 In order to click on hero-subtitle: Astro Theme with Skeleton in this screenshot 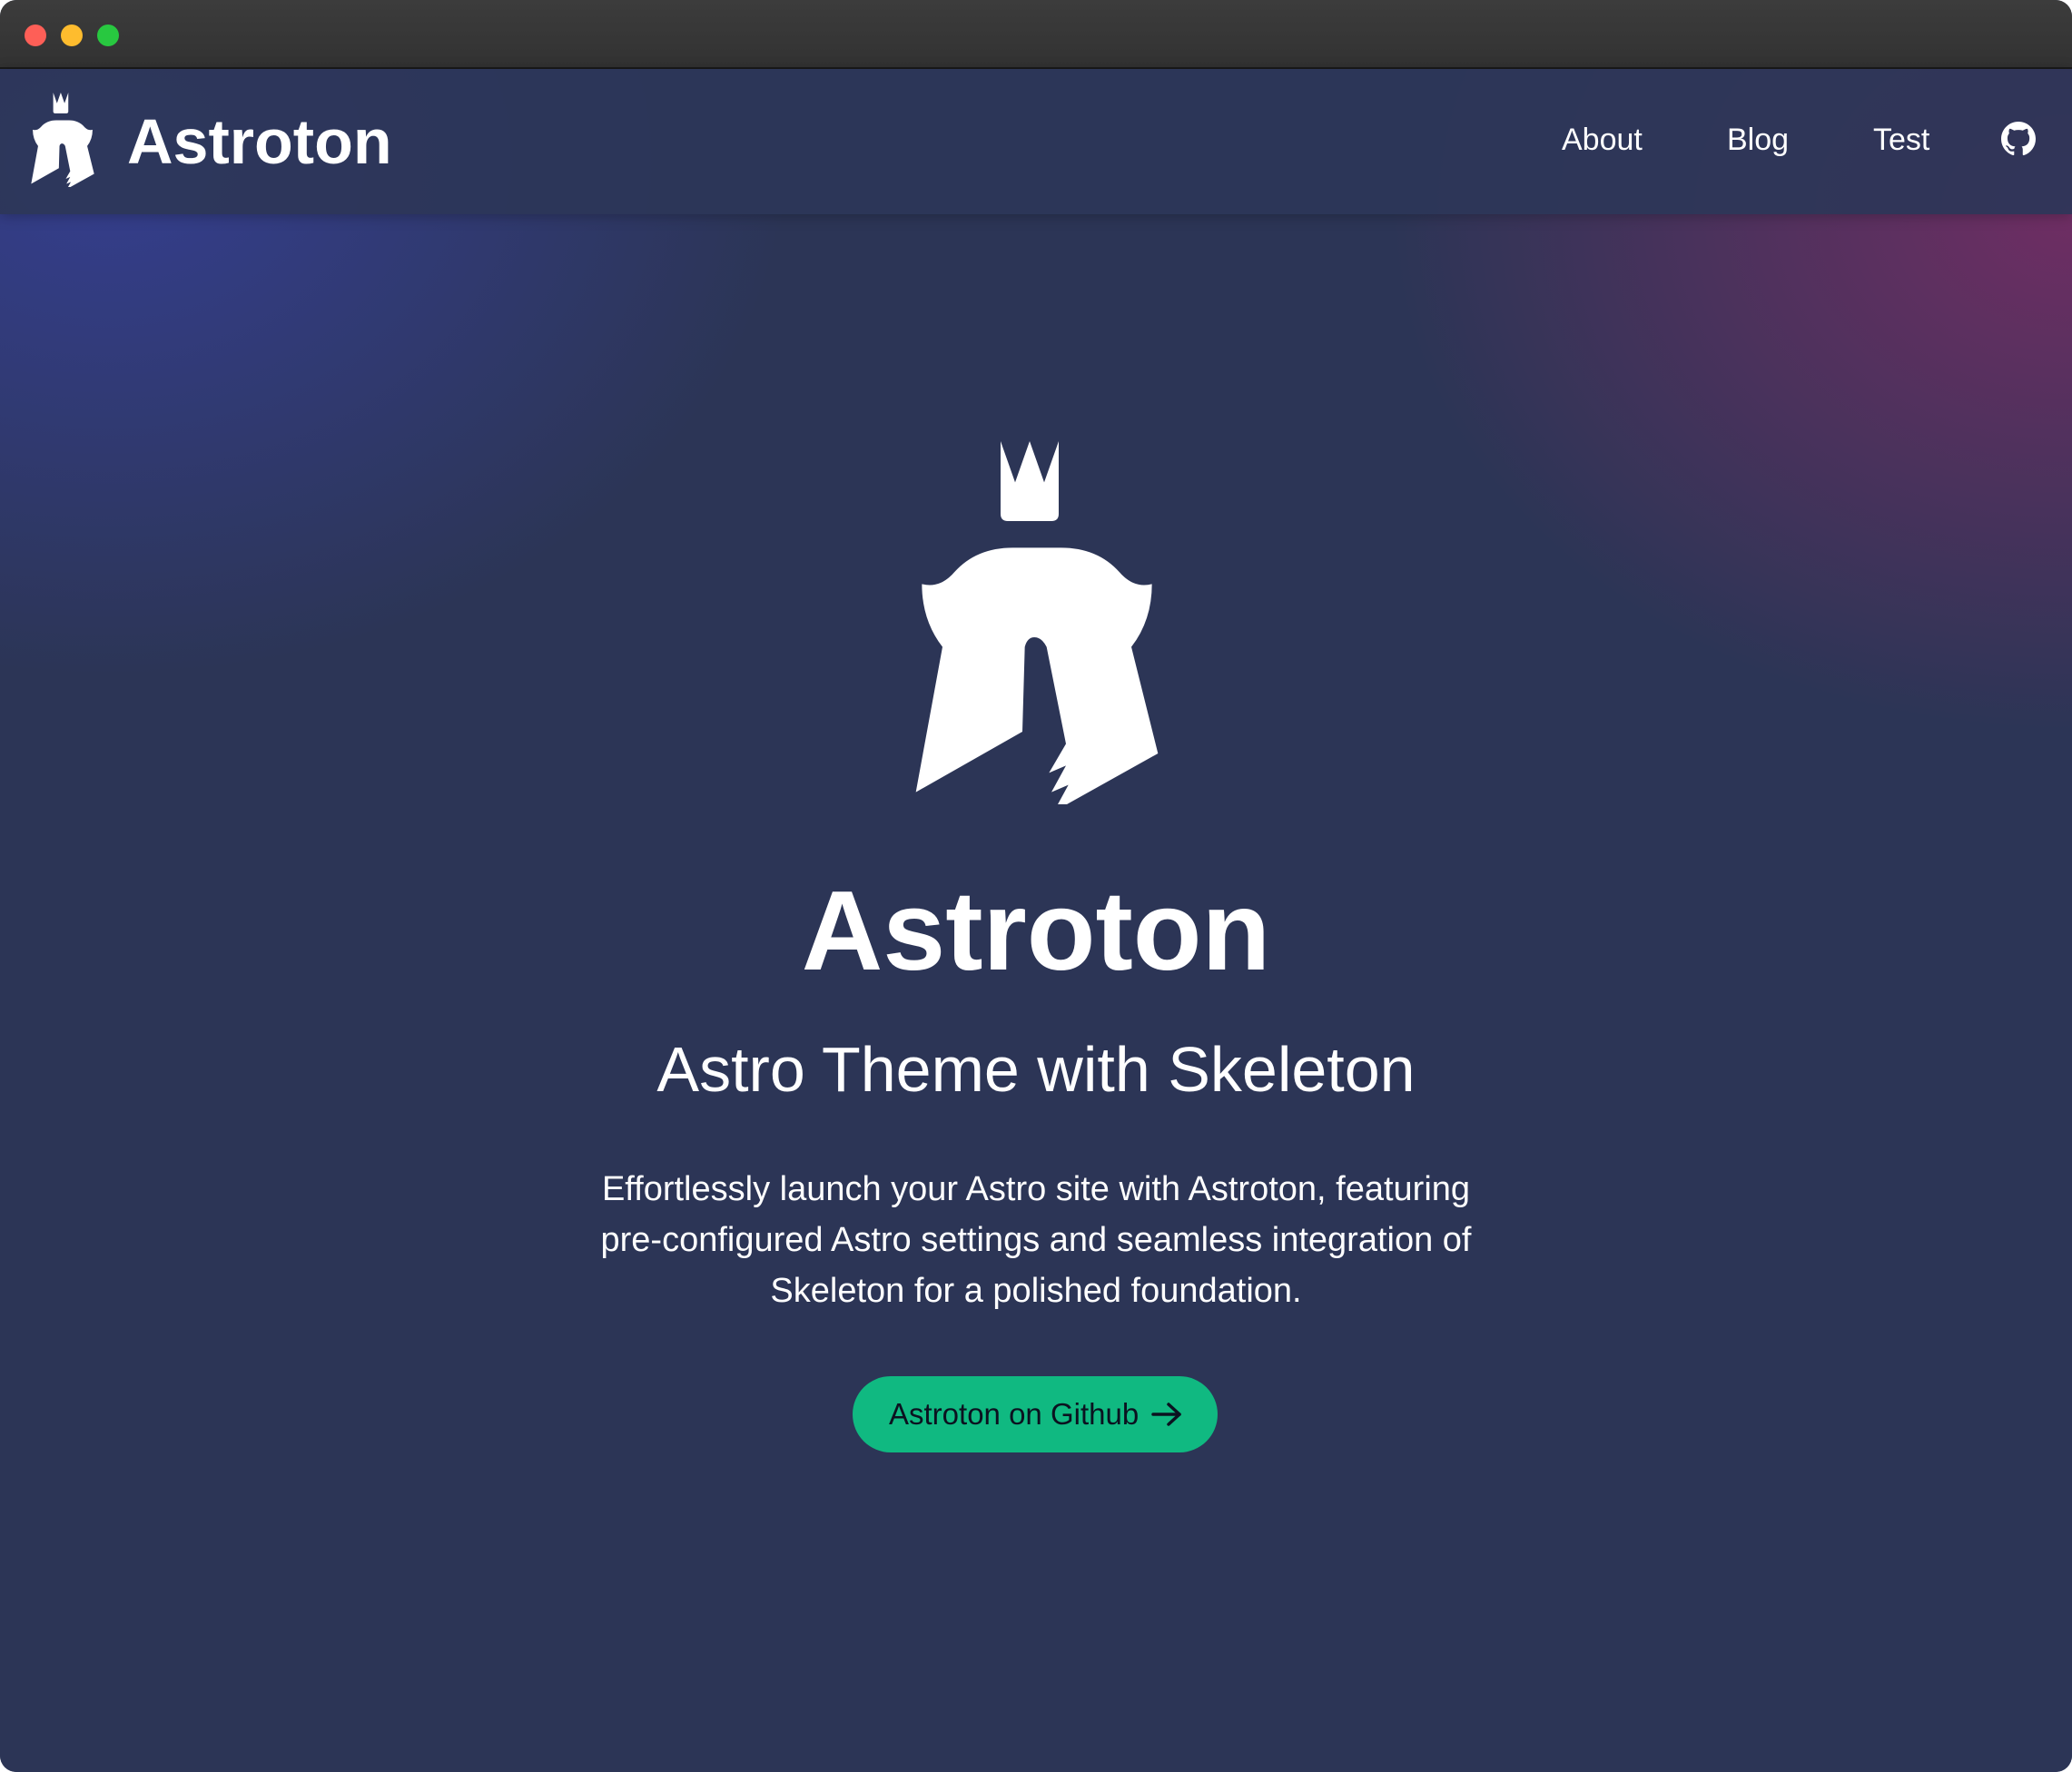, I will do `click(1036, 1069)`.